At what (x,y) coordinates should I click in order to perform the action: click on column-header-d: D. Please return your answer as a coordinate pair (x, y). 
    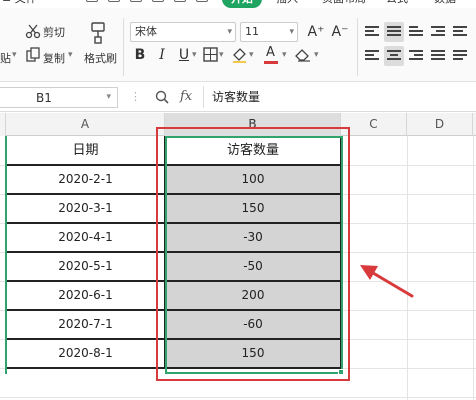
    Looking at the image, I should click on (440, 124).